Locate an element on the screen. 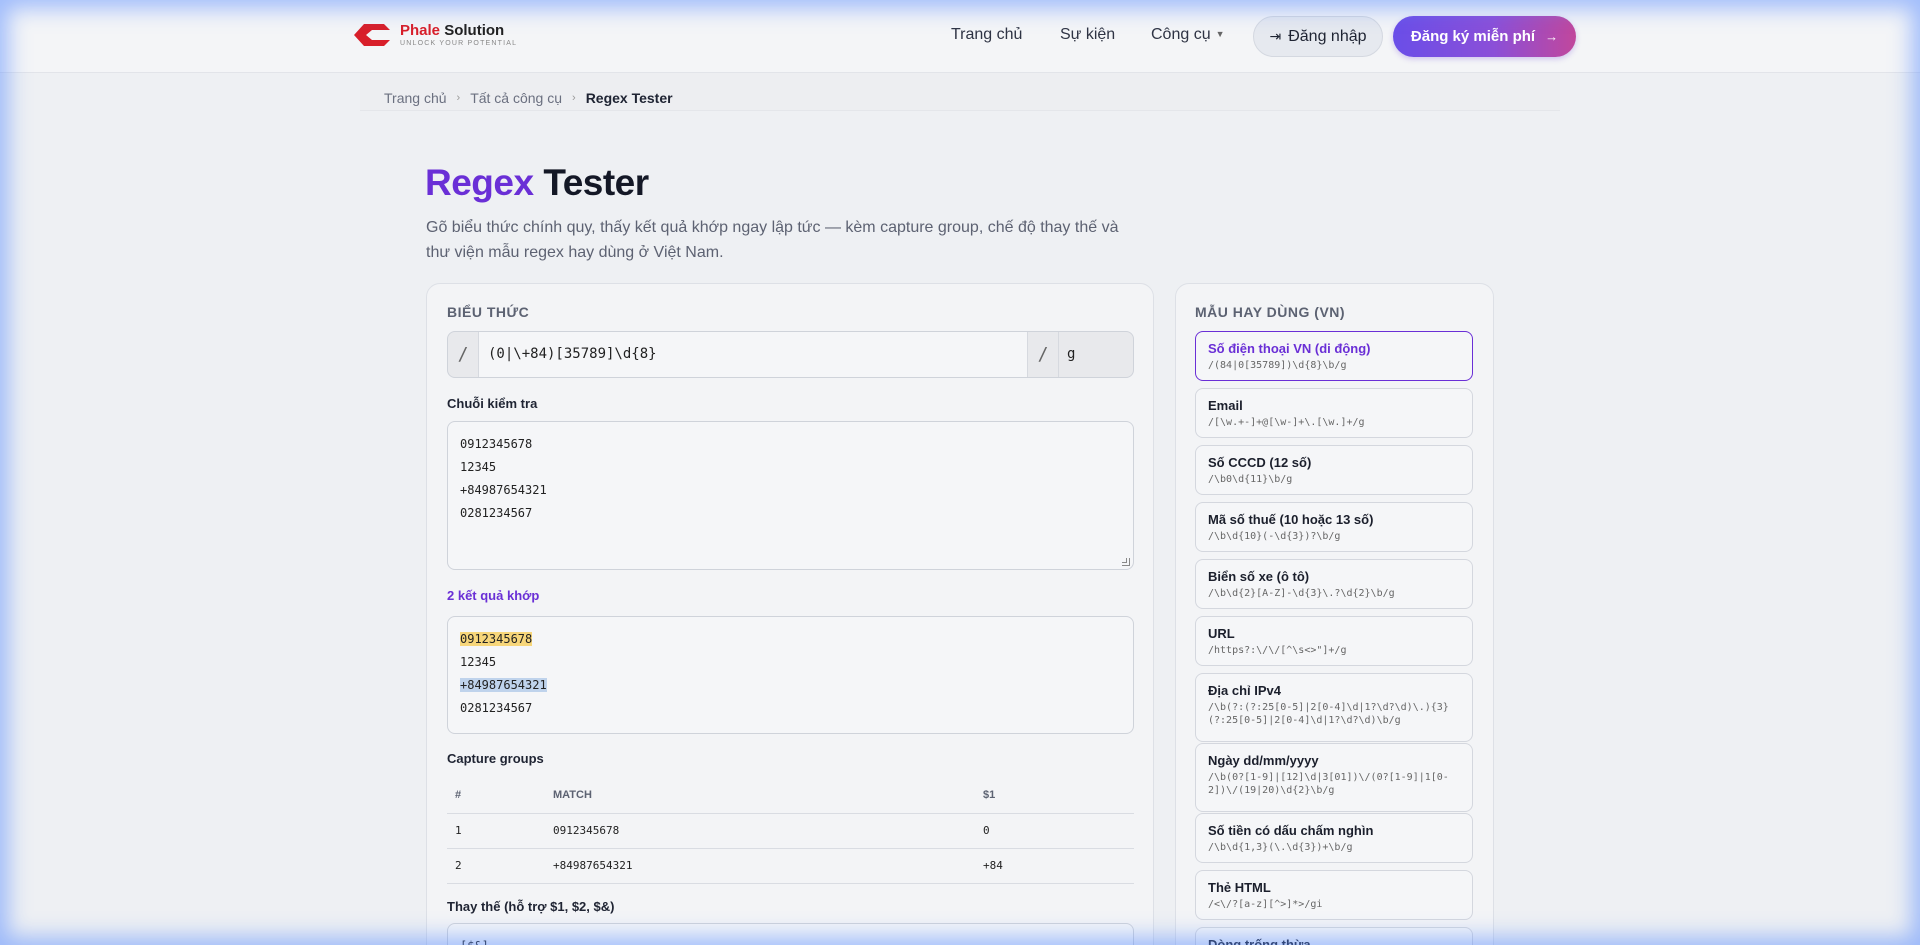  login-icon: ⇥ is located at coordinates (1275, 36).